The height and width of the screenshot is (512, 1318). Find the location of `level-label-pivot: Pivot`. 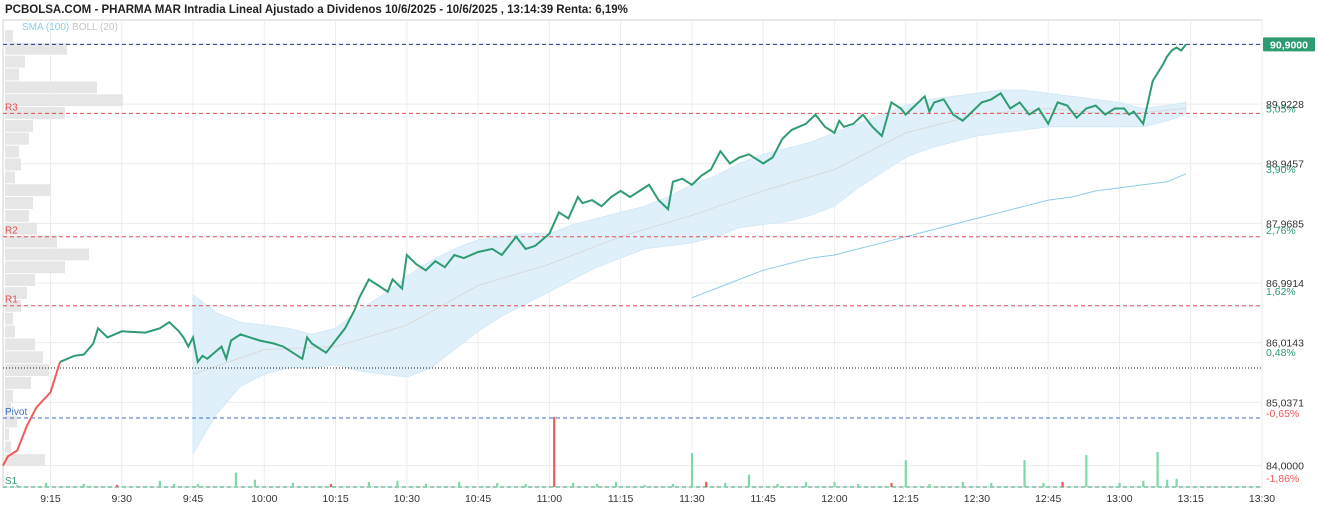

level-label-pivot: Pivot is located at coordinates (16, 412).